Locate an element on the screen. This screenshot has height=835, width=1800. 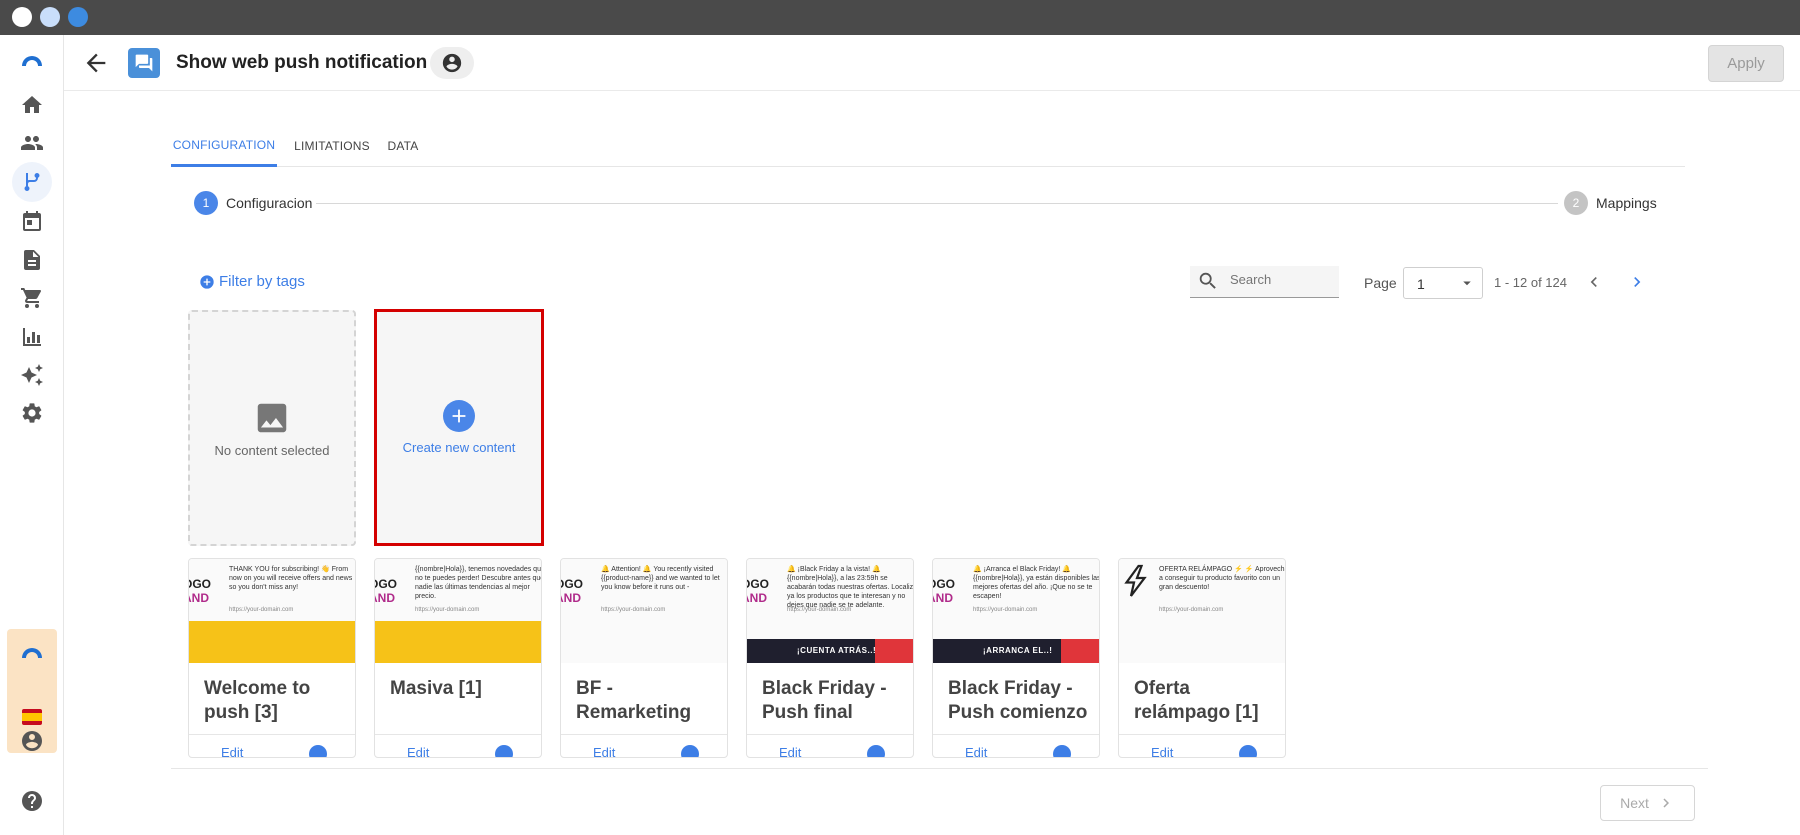
apply-button: Apply is located at coordinates (1746, 63).